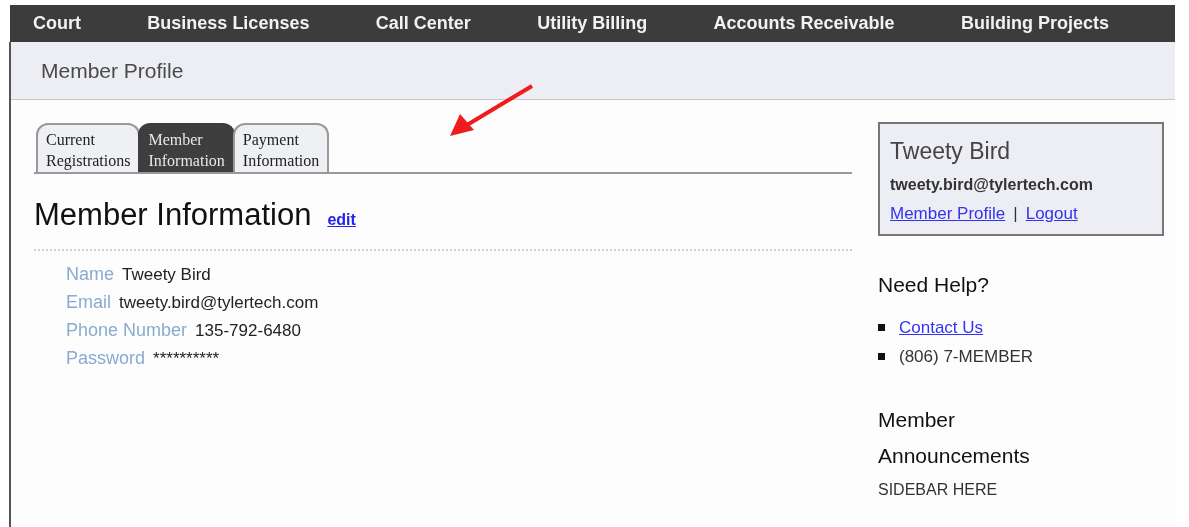 The width and height of the screenshot is (1189, 527). I want to click on page-title: Member Profile, so click(112, 70).